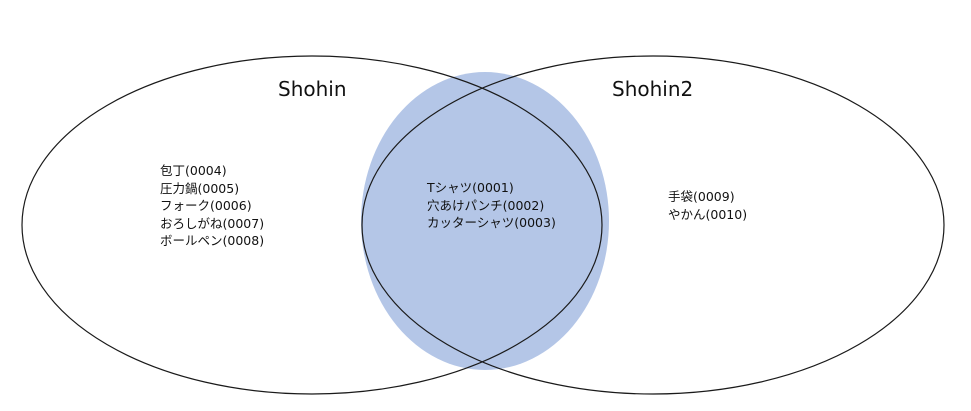 This screenshot has width=971, height=411. I want to click on list-item: 穴あけパンチ(0002), so click(486, 205).